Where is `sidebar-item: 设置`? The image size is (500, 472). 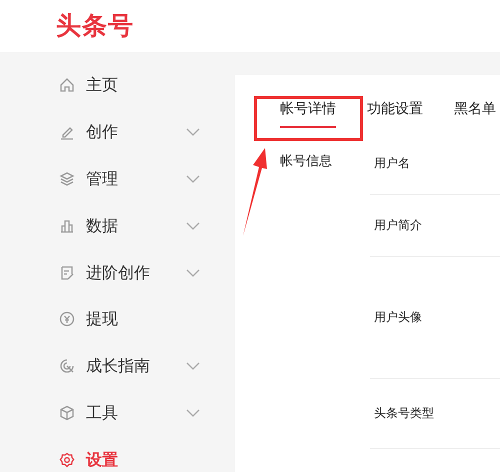 sidebar-item: 设置 is located at coordinates (117, 454).